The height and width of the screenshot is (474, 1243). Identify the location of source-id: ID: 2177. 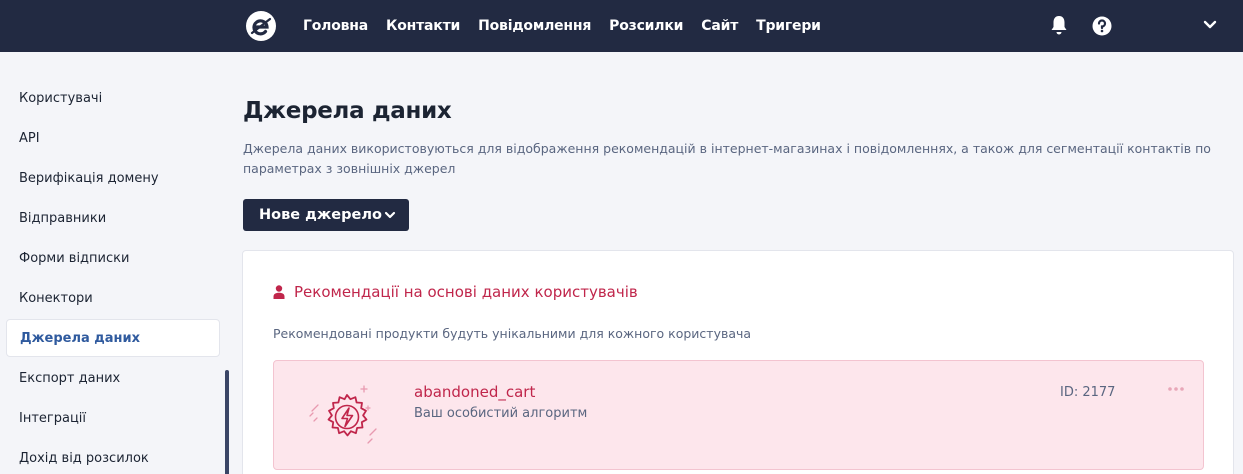
(1088, 392).